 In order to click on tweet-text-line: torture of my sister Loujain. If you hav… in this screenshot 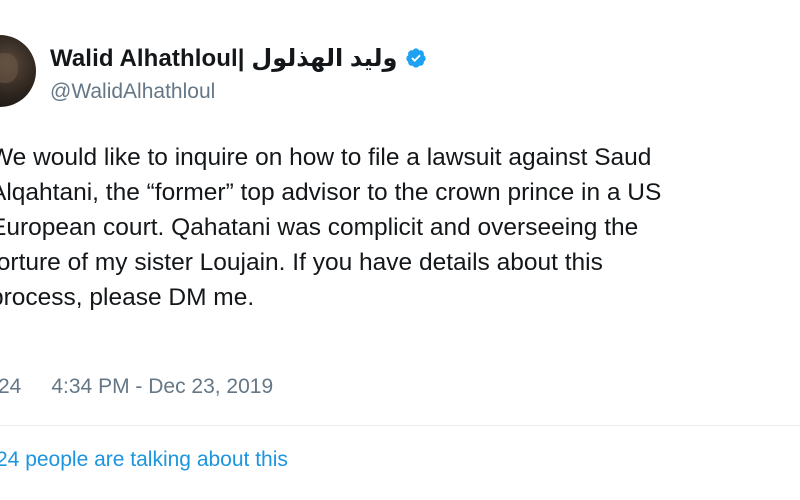, I will do `click(301, 262)`.